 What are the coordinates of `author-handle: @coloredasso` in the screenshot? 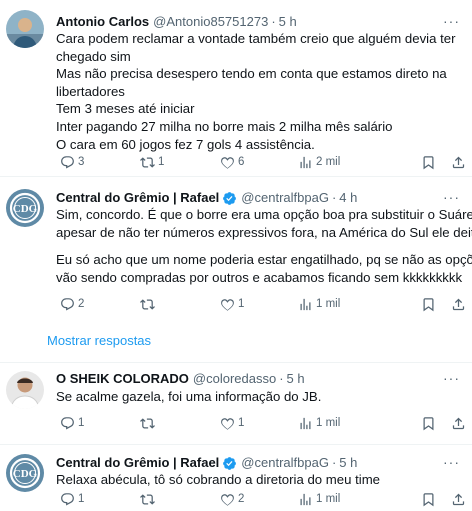 It's located at (234, 379).